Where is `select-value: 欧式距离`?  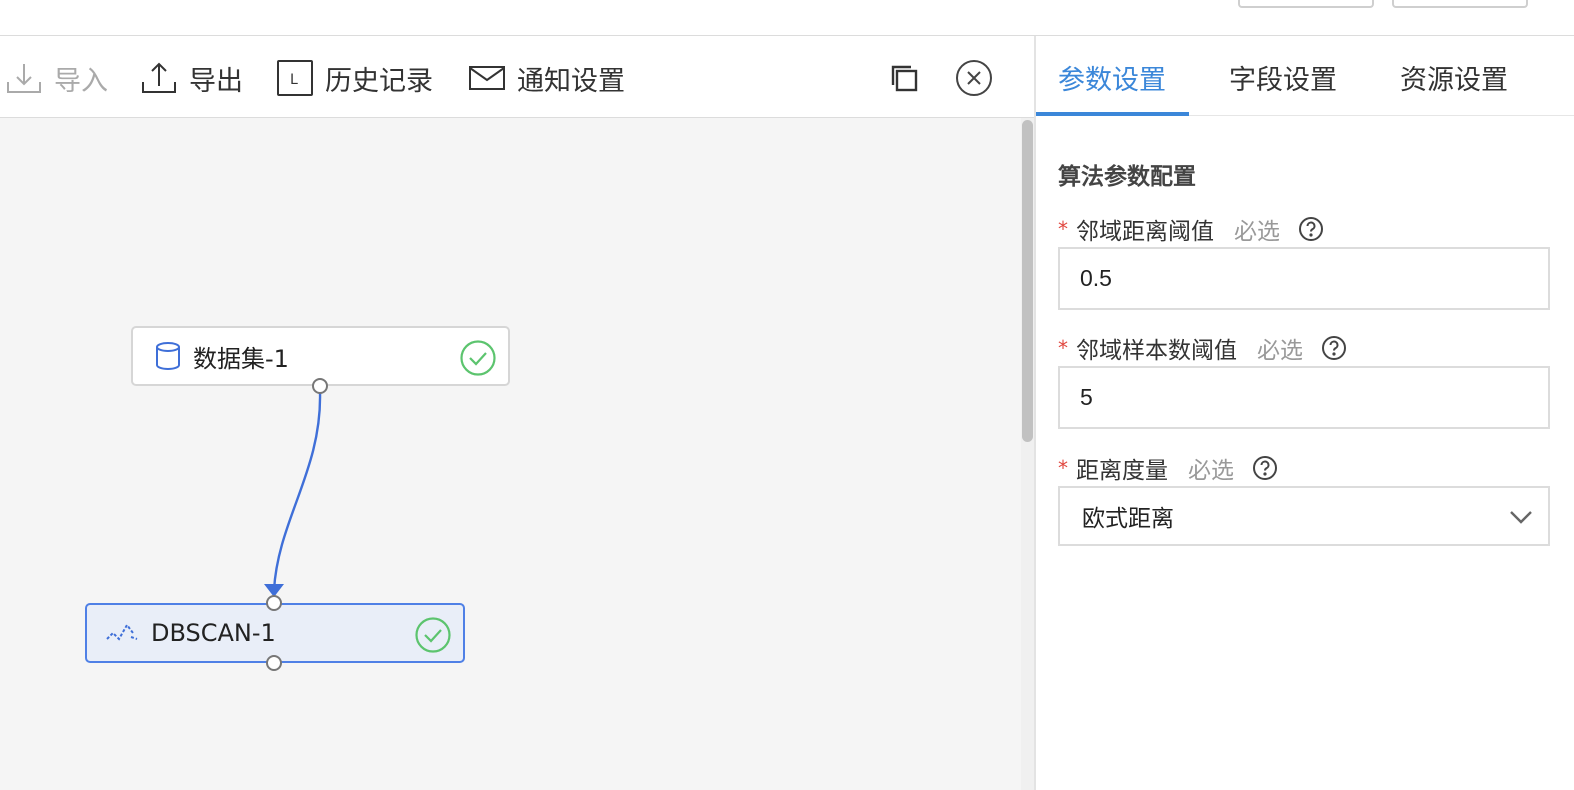
select-value: 欧式距离 is located at coordinates (1128, 519).